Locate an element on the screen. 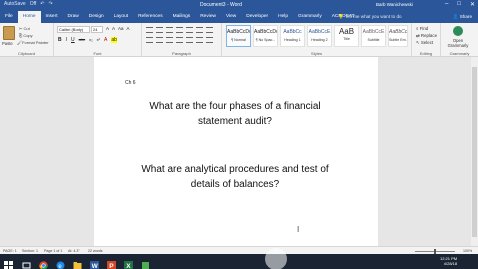  user-name: Barb Wanichewski is located at coordinates (394, 4).